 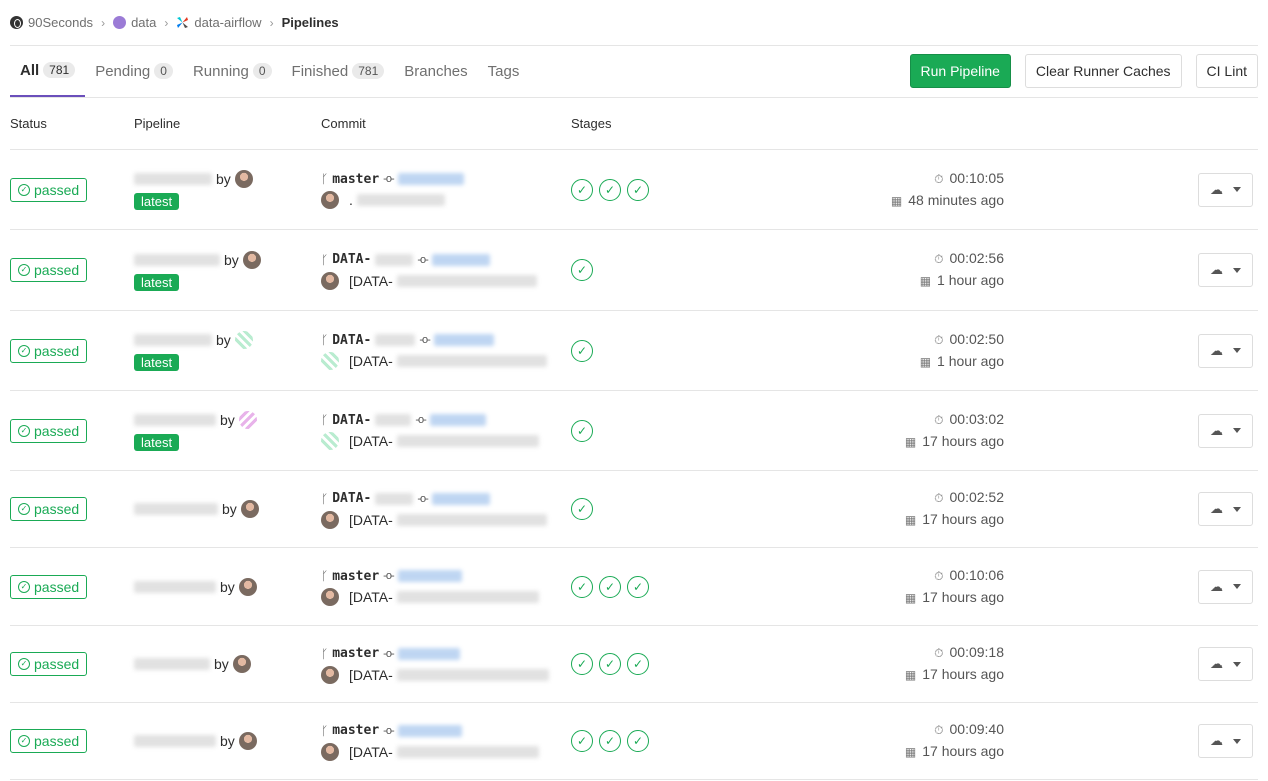 What do you see at coordinates (960, 71) in the screenshot?
I see `run-pipeline-button: Run Pipeline` at bounding box center [960, 71].